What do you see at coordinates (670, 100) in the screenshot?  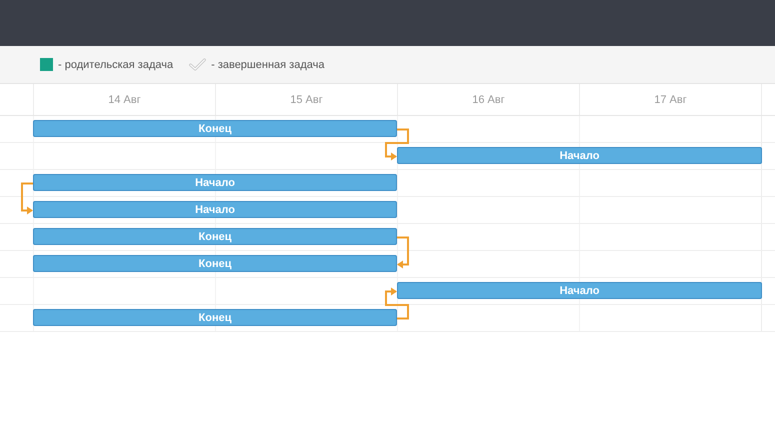 I see `date-label: 17 Авг` at bounding box center [670, 100].